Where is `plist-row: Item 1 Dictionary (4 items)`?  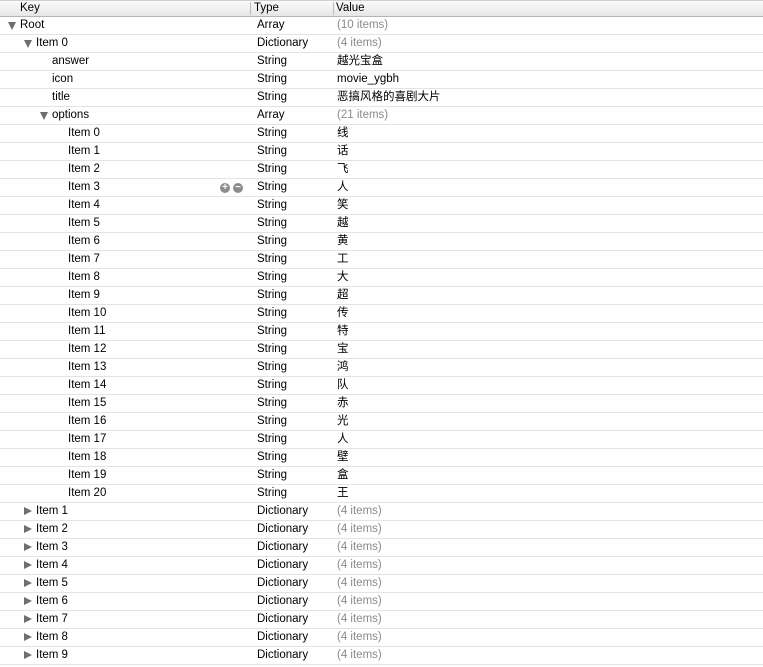 plist-row: Item 1 Dictionary (4 items) is located at coordinates (381, 512).